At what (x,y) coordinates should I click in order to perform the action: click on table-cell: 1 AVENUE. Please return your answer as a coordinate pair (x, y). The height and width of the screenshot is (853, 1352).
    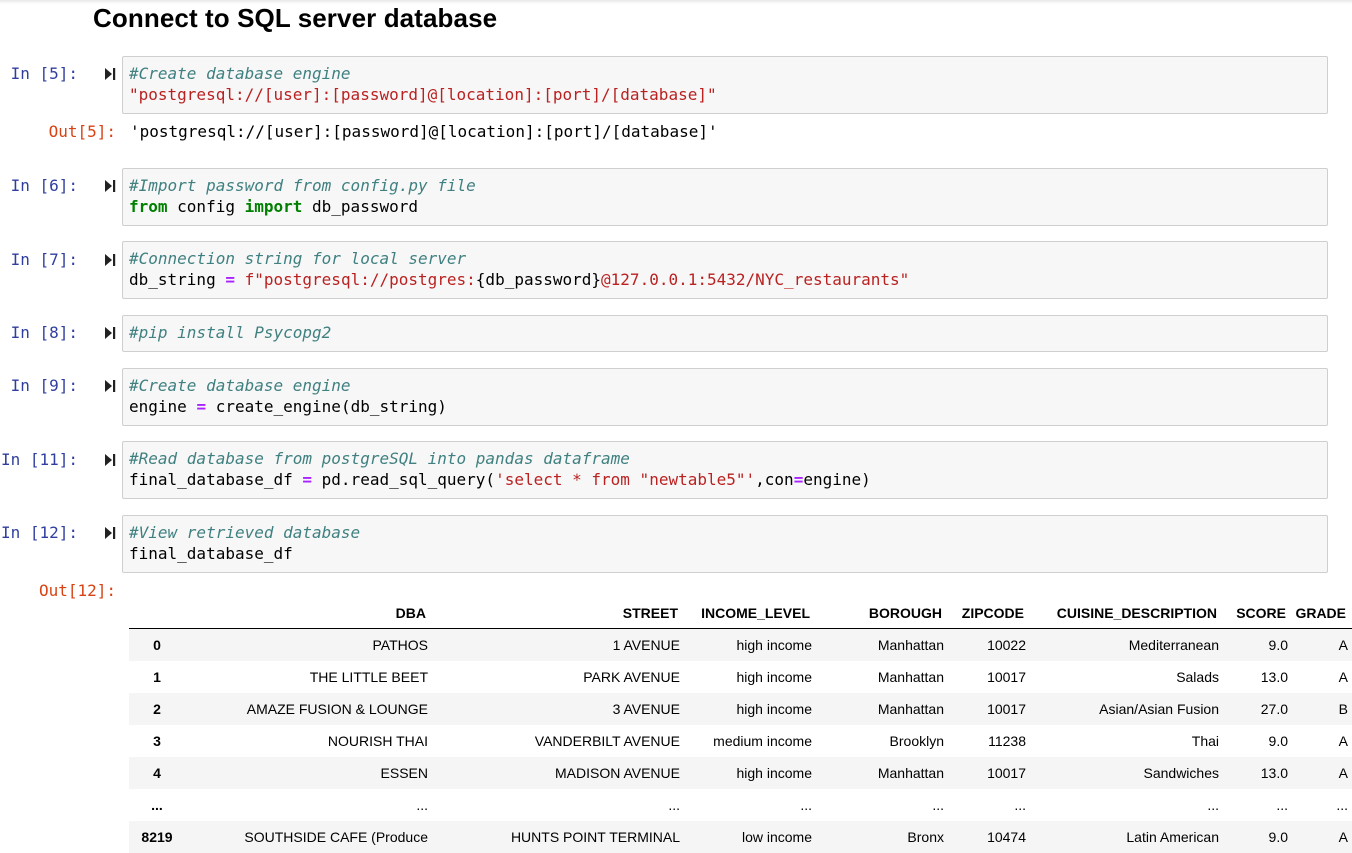
    Looking at the image, I should click on (560, 645).